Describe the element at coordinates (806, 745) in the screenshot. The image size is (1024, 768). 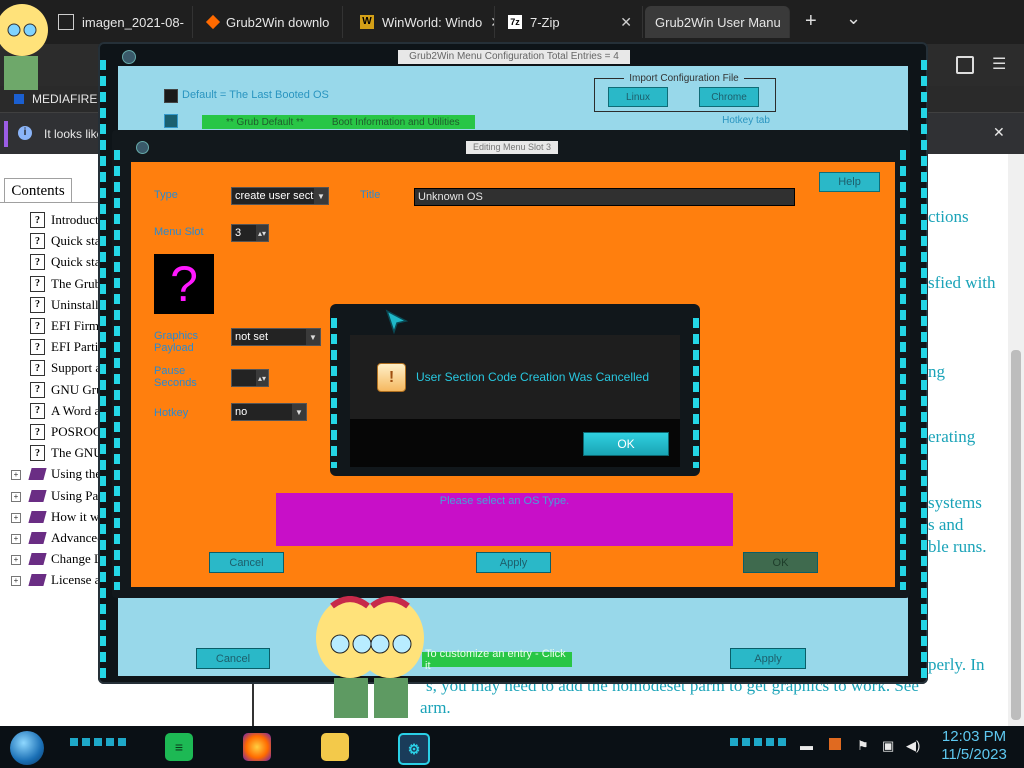
I see `tray-overflow-icon: ▬` at that location.